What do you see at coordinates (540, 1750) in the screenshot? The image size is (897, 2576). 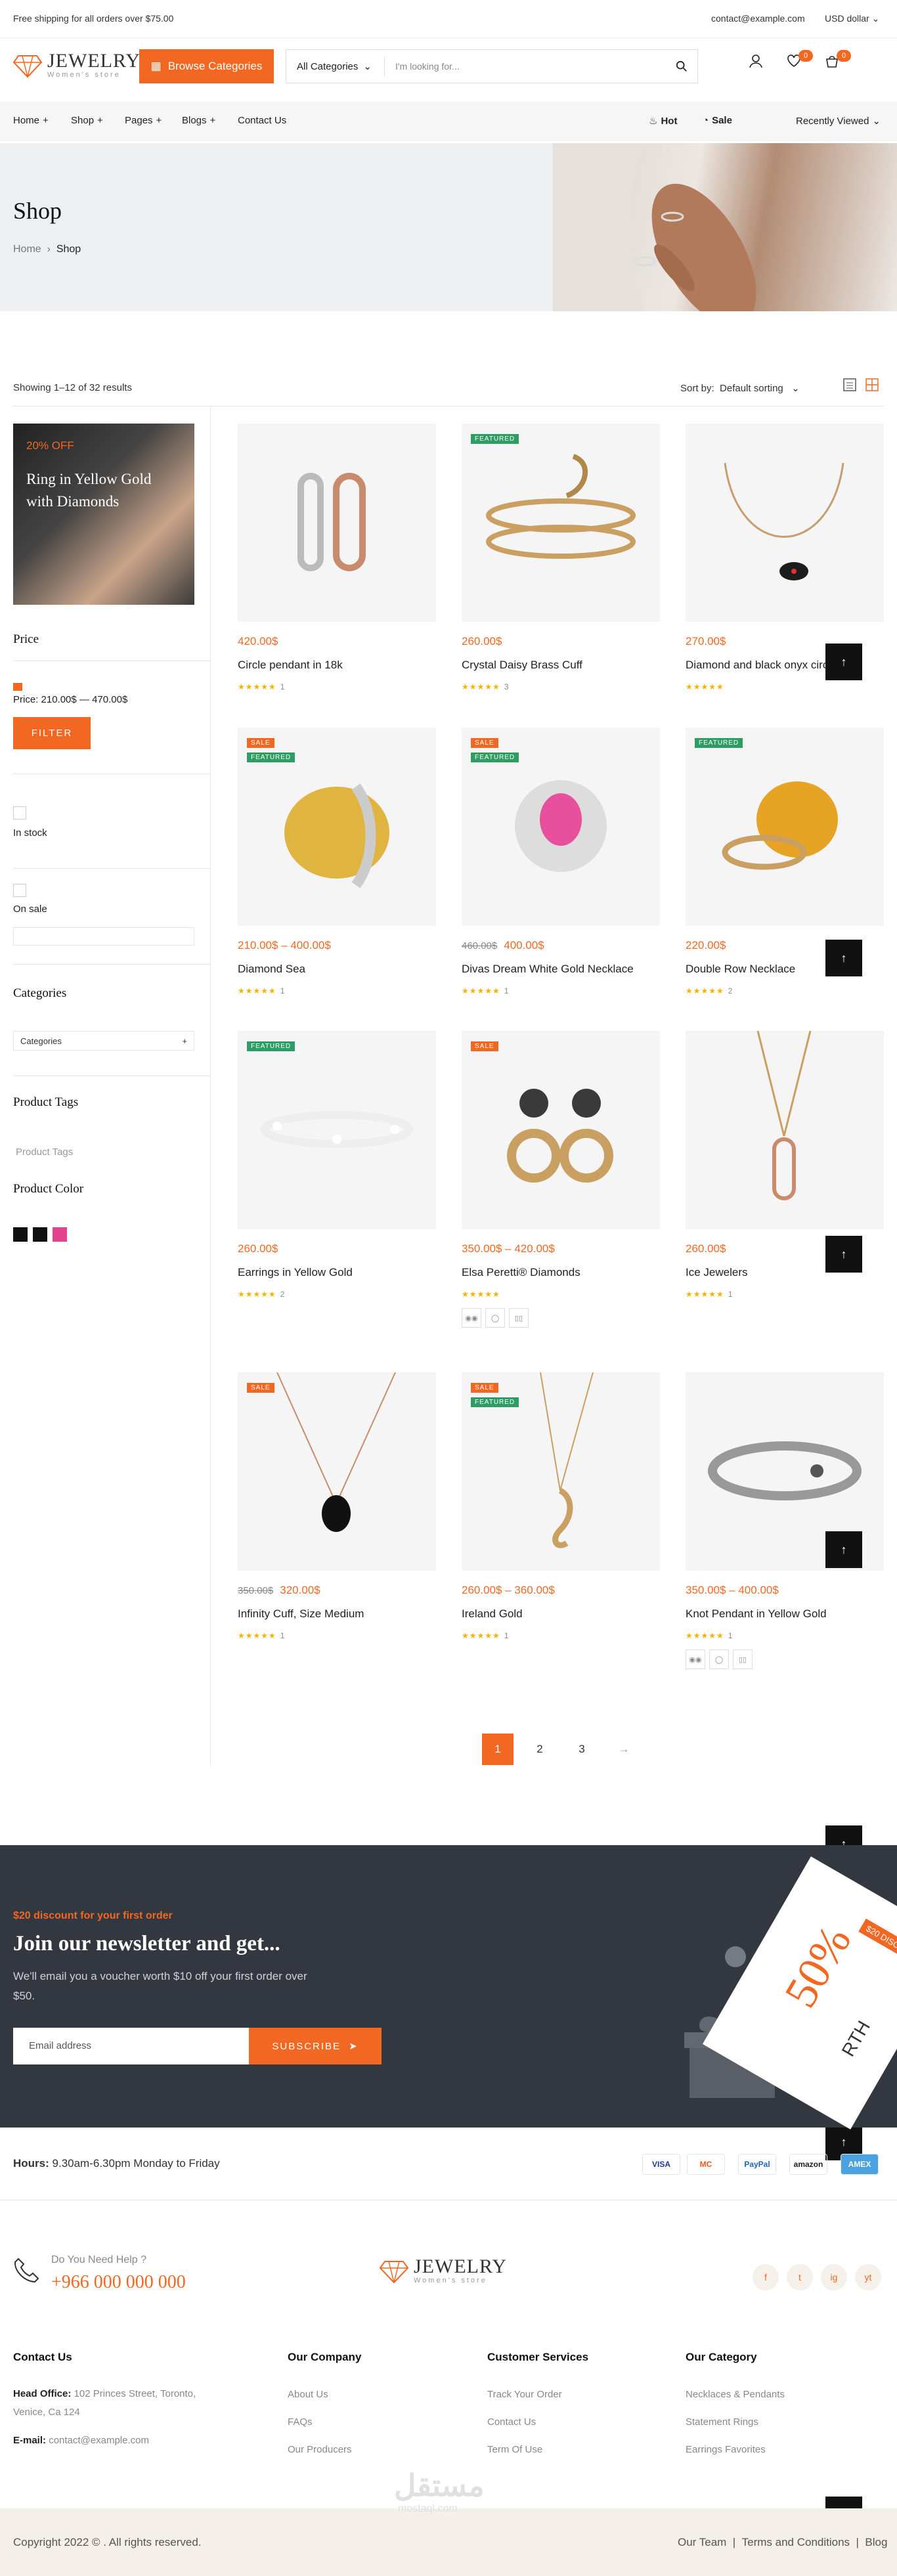 I see `page-2-button: 2` at bounding box center [540, 1750].